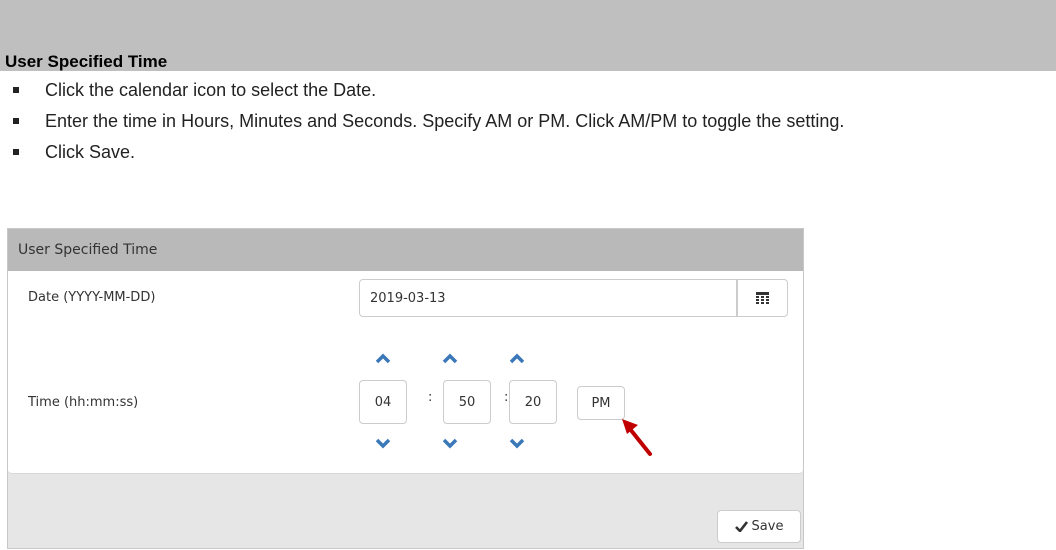  Describe the element at coordinates (601, 403) in the screenshot. I see `ampm-toggle-button: PM` at that location.